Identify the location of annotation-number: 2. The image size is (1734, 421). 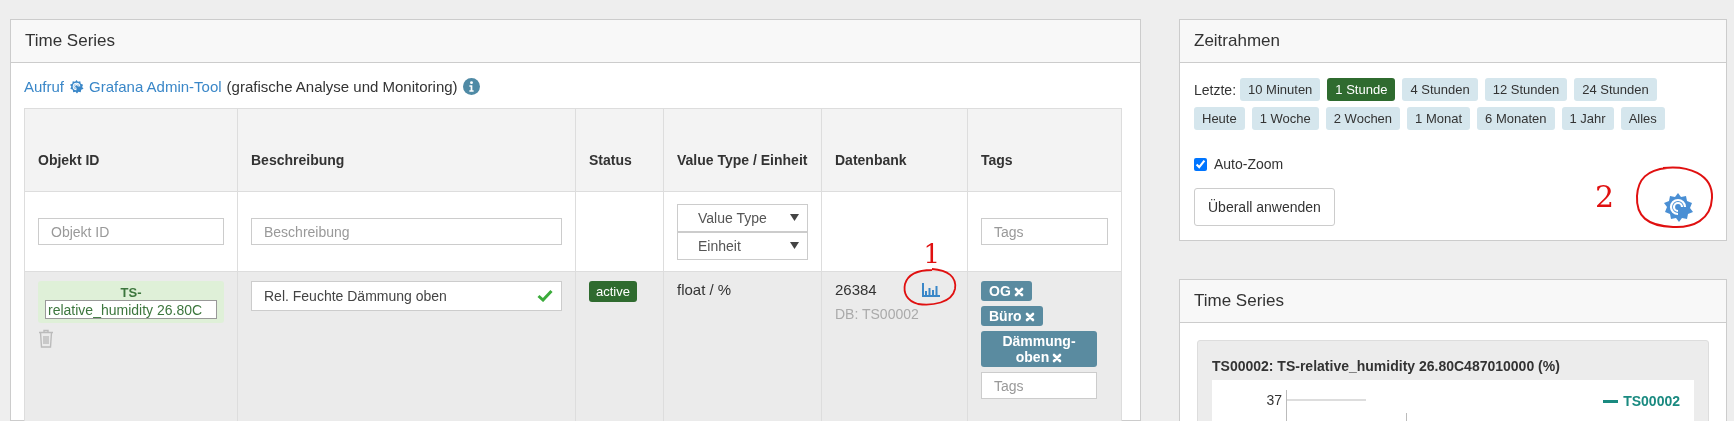
(1604, 197).